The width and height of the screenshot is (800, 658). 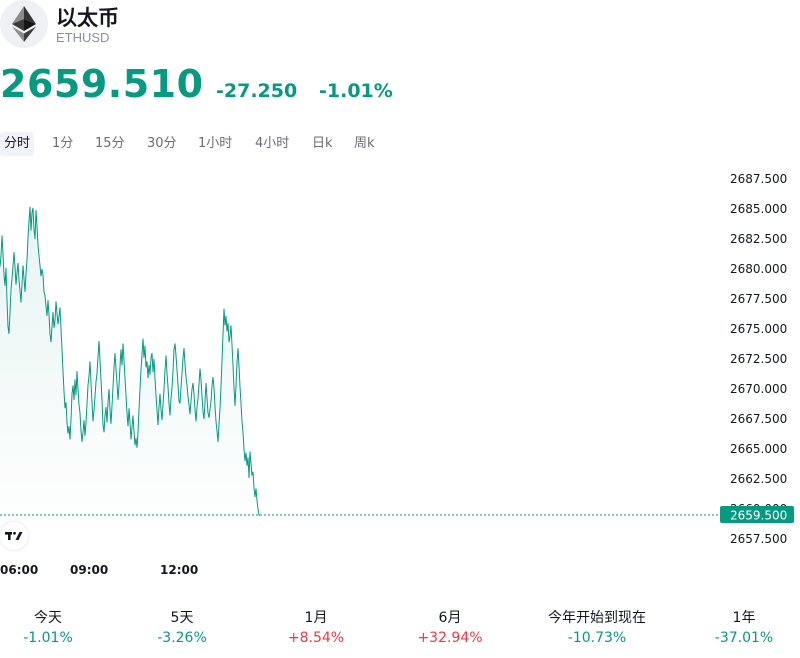 What do you see at coordinates (48, 618) in the screenshot?
I see `period-label: 今天` at bounding box center [48, 618].